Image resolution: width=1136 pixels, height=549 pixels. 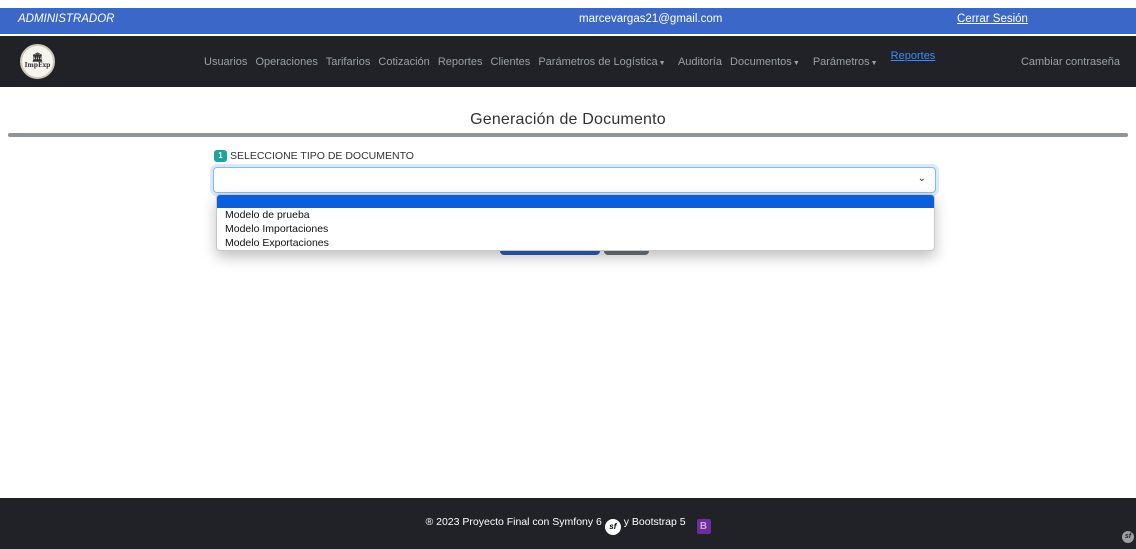 I want to click on nav-item-reportes-link: Reportes, so click(x=913, y=56).